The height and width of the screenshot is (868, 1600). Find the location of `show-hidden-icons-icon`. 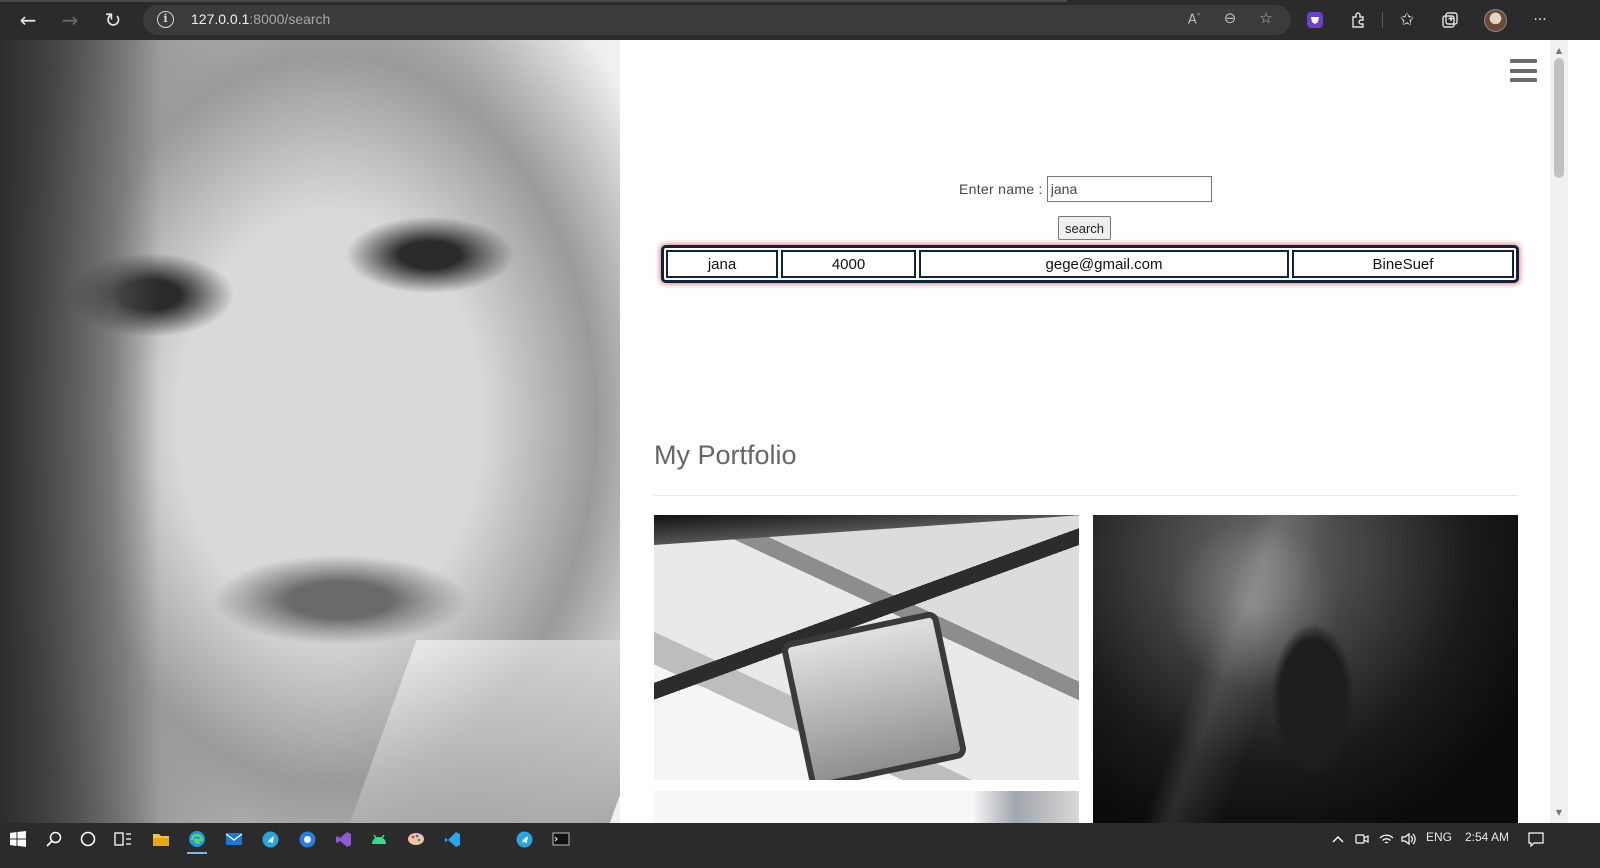

show-hidden-icons-icon is located at coordinates (1338, 839).